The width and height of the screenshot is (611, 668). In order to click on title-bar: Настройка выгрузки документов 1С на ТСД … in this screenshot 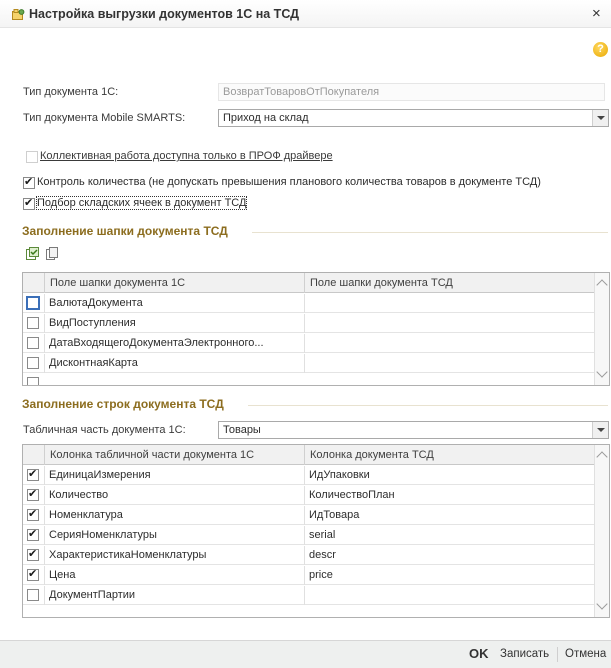, I will do `click(305, 14)`.